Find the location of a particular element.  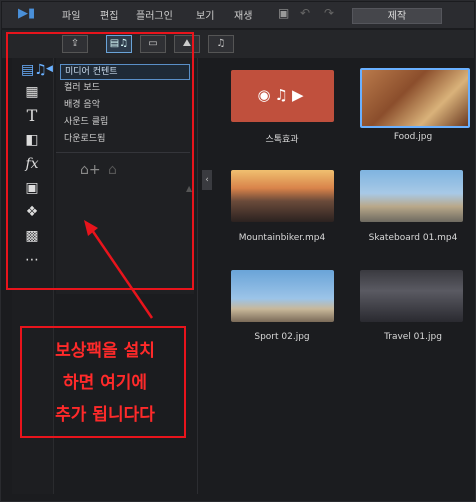

media-label: Mountainbiker.mp4 is located at coordinates (282, 238).